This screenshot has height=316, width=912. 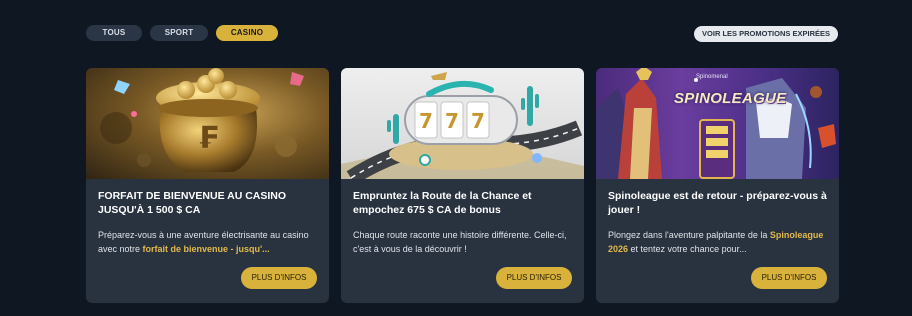 I want to click on spinoleague-illustration, so click(x=716, y=123).